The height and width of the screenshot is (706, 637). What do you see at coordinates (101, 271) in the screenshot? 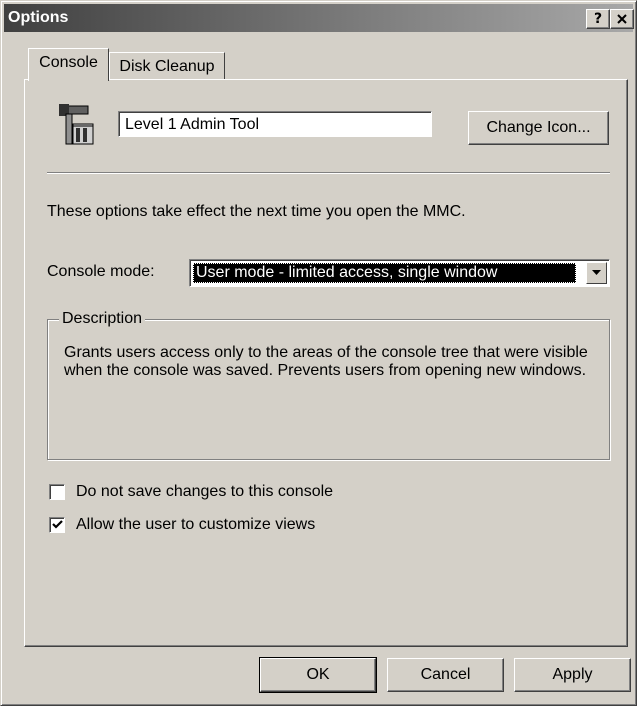
I see `console-mode-label: Console mode:` at bounding box center [101, 271].